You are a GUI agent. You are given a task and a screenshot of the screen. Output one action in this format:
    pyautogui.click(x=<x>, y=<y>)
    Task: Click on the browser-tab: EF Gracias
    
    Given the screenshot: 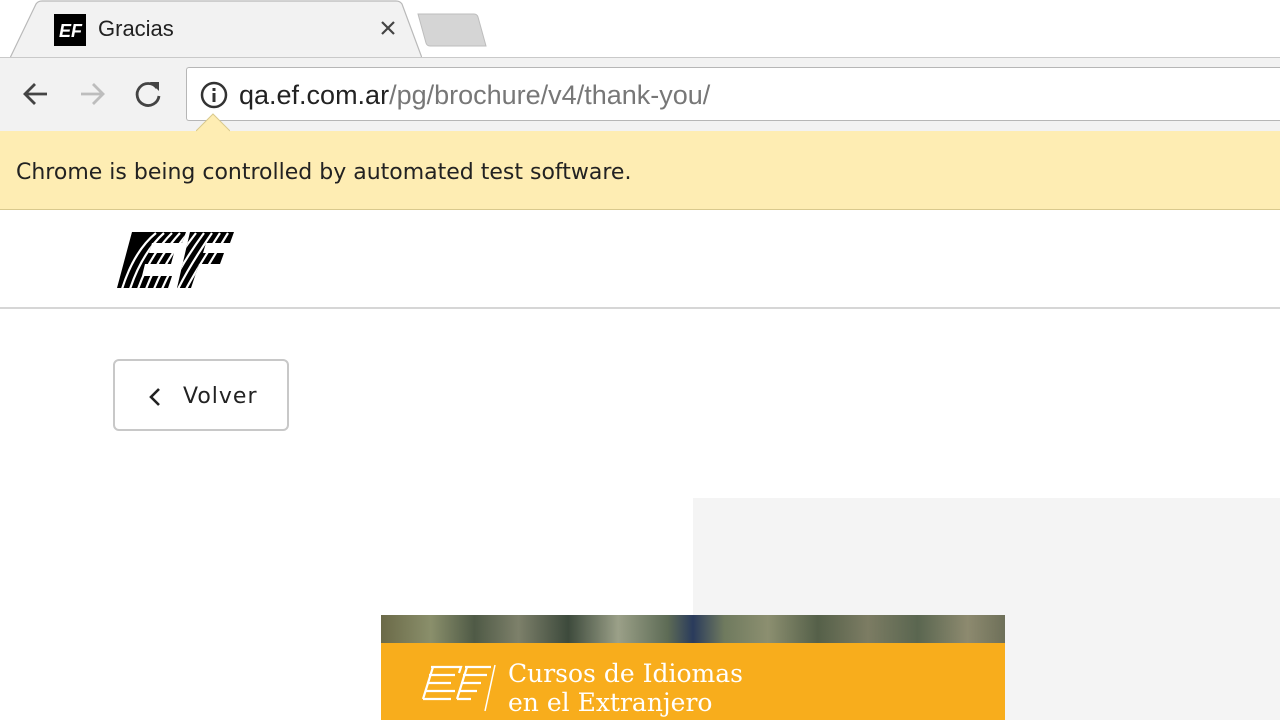 What is the action you would take?
    pyautogui.click(x=216, y=29)
    